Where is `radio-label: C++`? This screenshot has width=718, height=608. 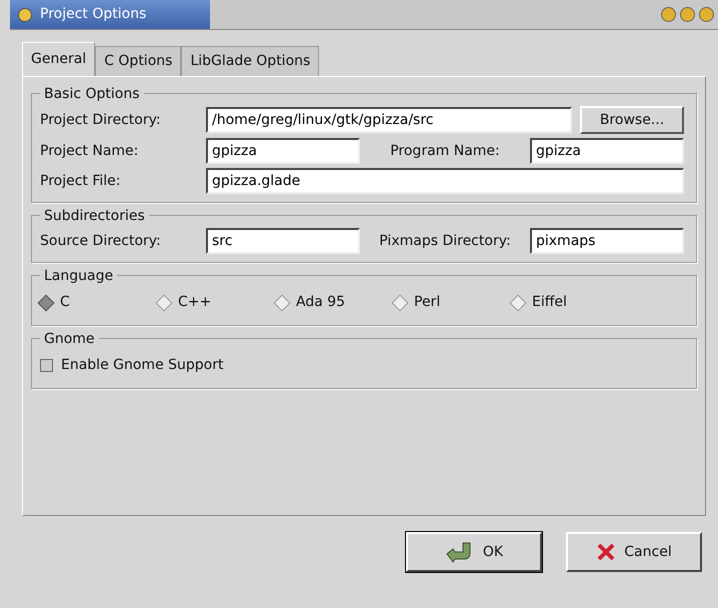 radio-label: C++ is located at coordinates (195, 302).